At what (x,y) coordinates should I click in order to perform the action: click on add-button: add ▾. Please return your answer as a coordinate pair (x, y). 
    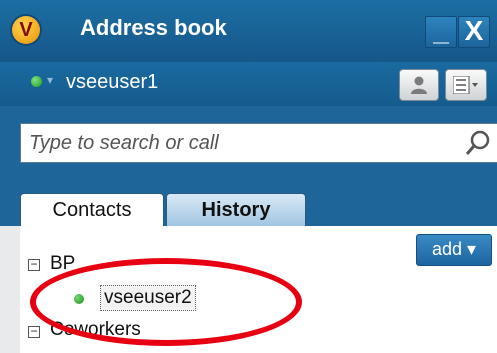
    Looking at the image, I should click on (454, 250).